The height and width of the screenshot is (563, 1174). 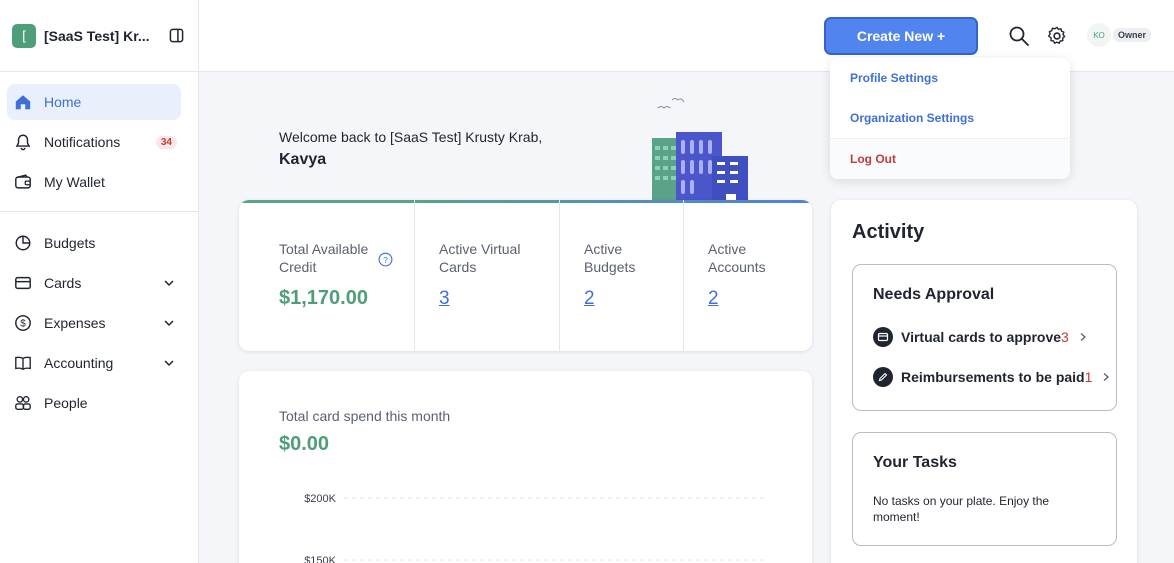 What do you see at coordinates (1099, 35) in the screenshot?
I see `user-avatar: KO` at bounding box center [1099, 35].